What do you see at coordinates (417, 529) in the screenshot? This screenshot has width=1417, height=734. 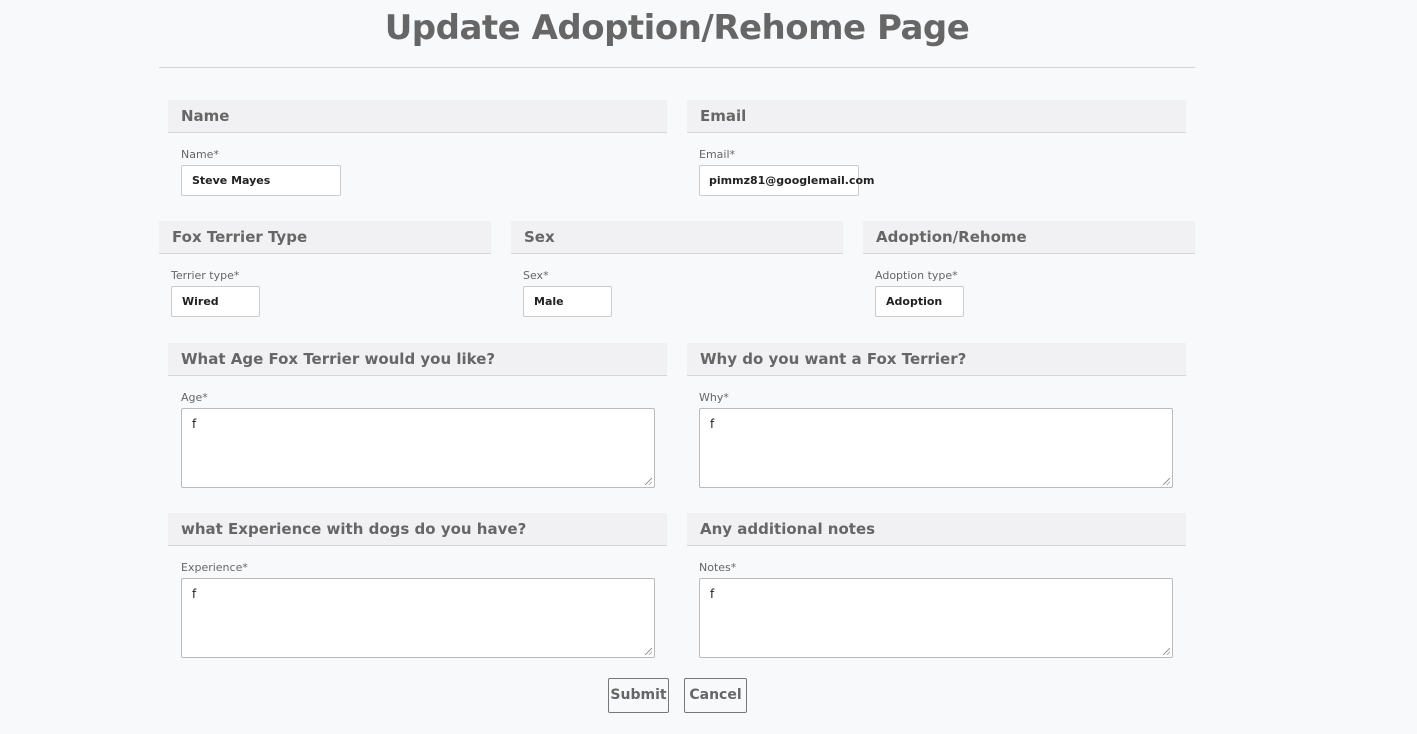 I see `experience-card-header: what Experience with dogs do you have?` at bounding box center [417, 529].